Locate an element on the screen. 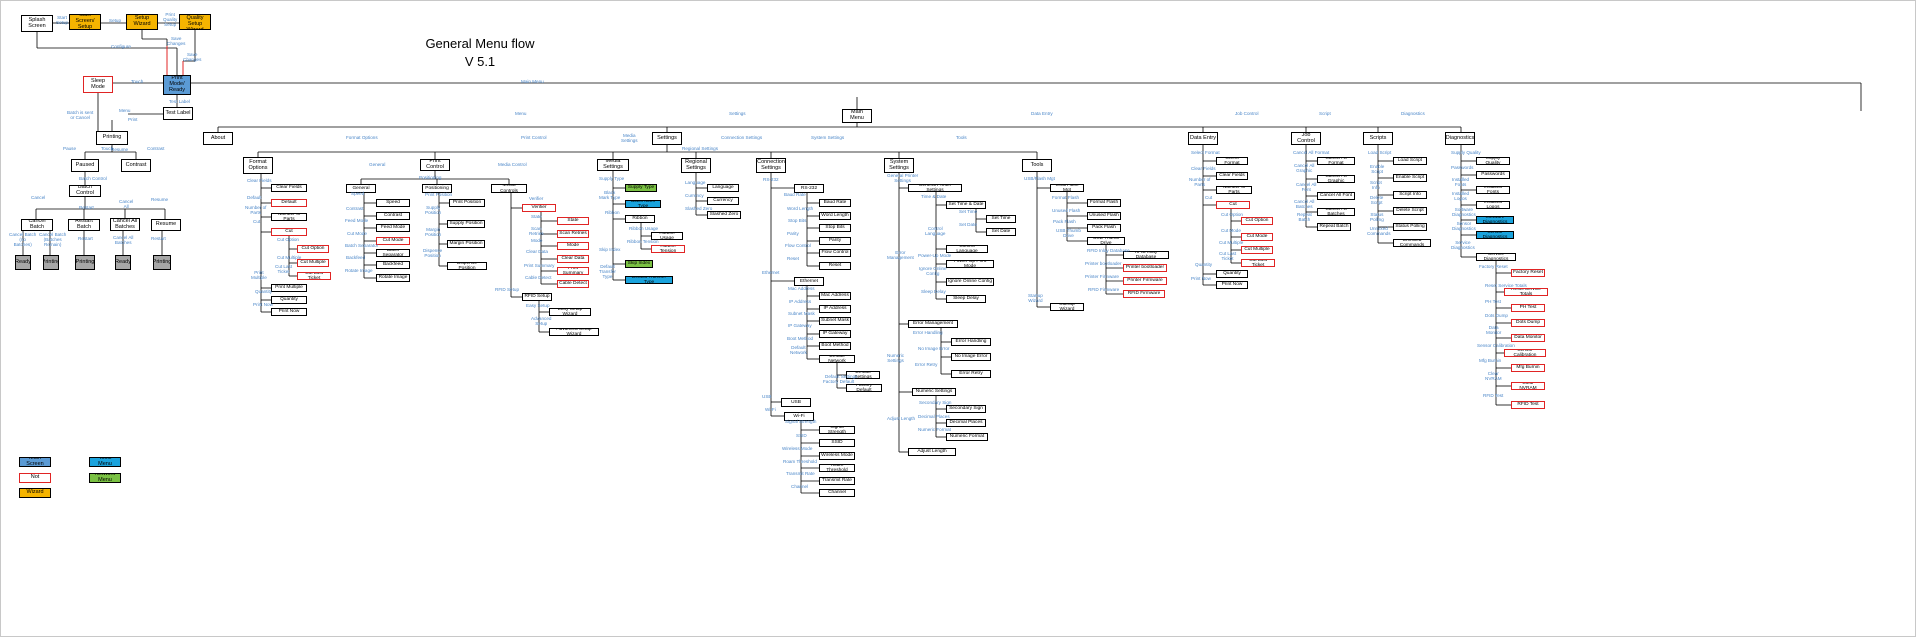  node-de-nparts: Number of Parts is located at coordinates (1234, 190).